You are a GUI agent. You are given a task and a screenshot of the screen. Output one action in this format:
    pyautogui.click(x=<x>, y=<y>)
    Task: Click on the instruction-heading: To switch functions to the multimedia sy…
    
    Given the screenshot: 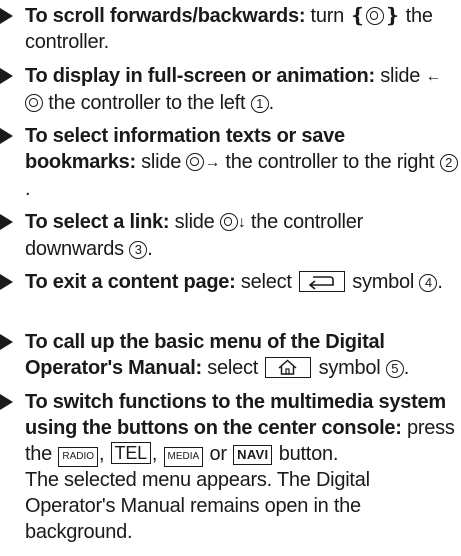 What is the action you would take?
    pyautogui.click(x=235, y=415)
    